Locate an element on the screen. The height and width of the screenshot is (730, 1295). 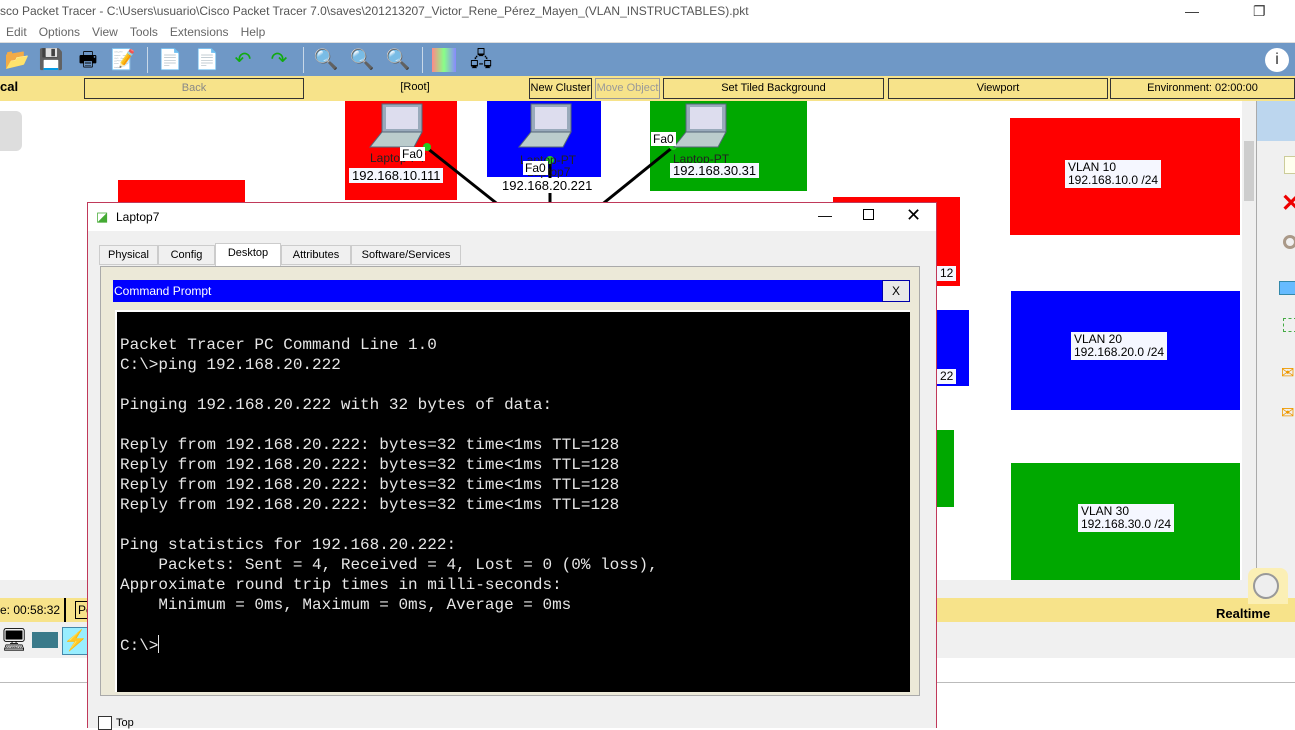
palette-icon is located at coordinates (444, 60).